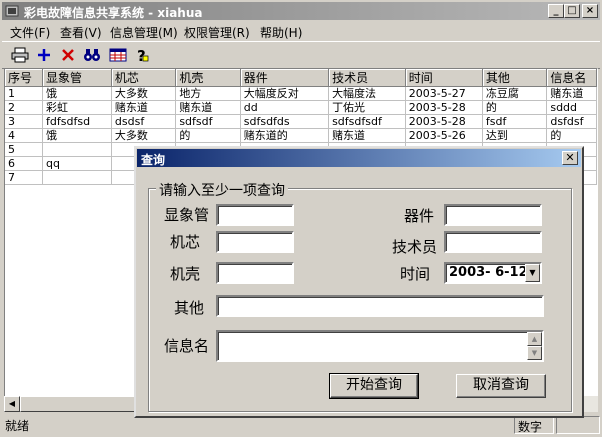 This screenshot has height=437, width=602. I want to click on table-cell: fsdf, so click(515, 121).